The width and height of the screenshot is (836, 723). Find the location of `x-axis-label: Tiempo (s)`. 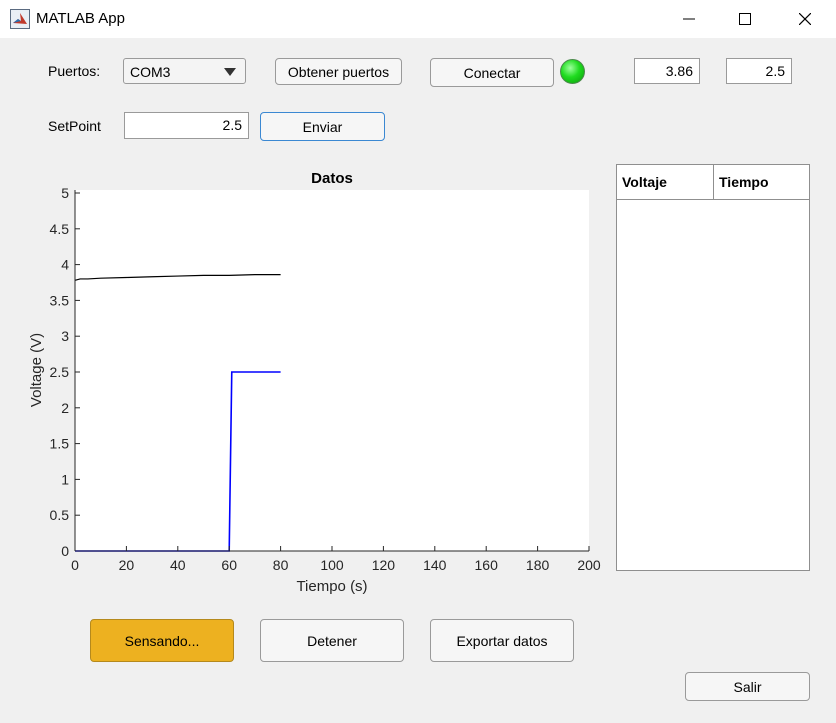

x-axis-label: Tiempo (s) is located at coordinates (331, 586).